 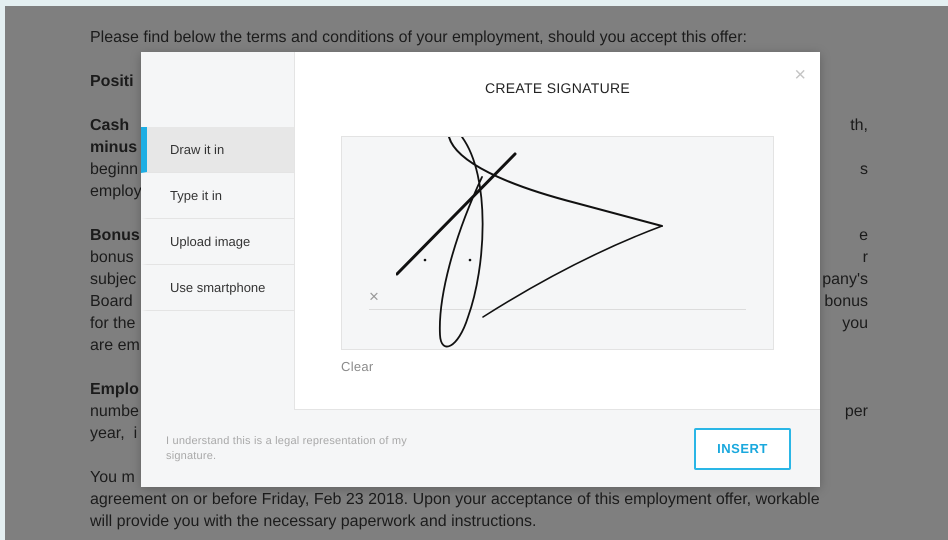 I want to click on document-text: Emplo, so click(x=114, y=390).